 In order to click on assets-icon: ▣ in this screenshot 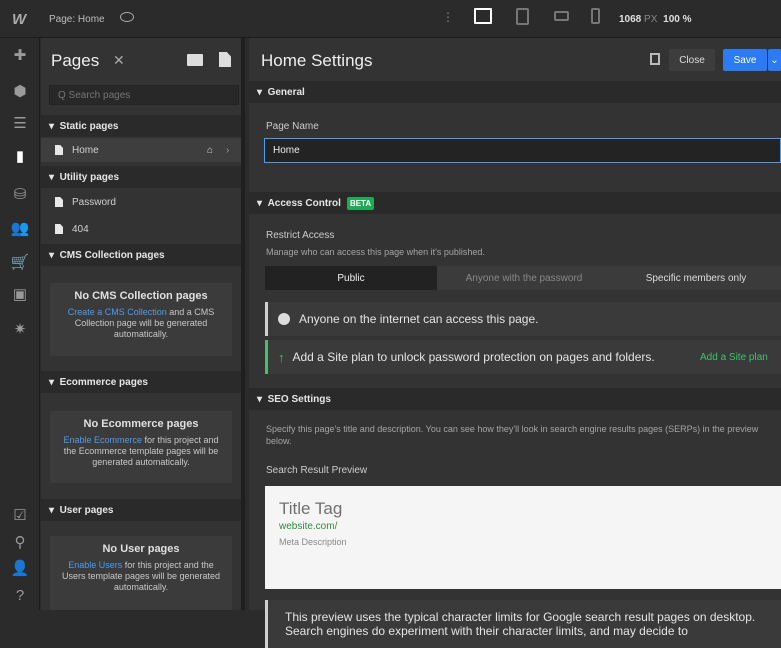, I will do `click(20, 294)`.